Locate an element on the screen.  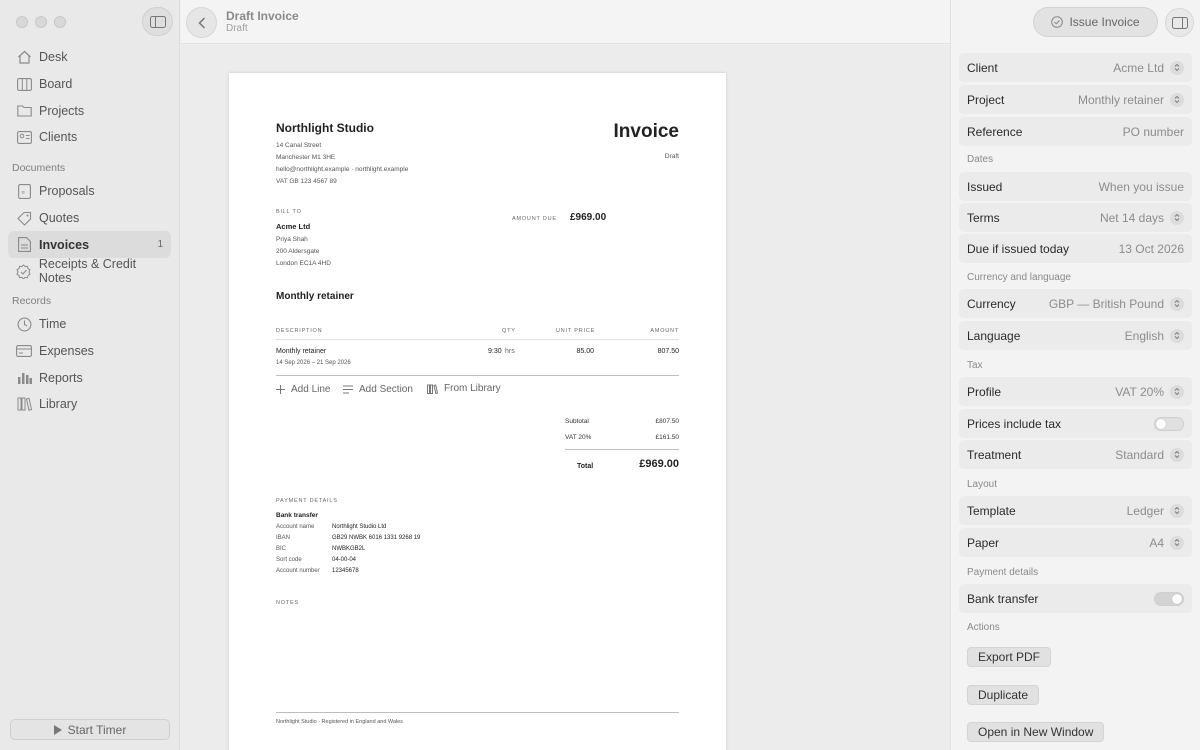
project-field: Project Monthly retainer is located at coordinates (1075, 99).